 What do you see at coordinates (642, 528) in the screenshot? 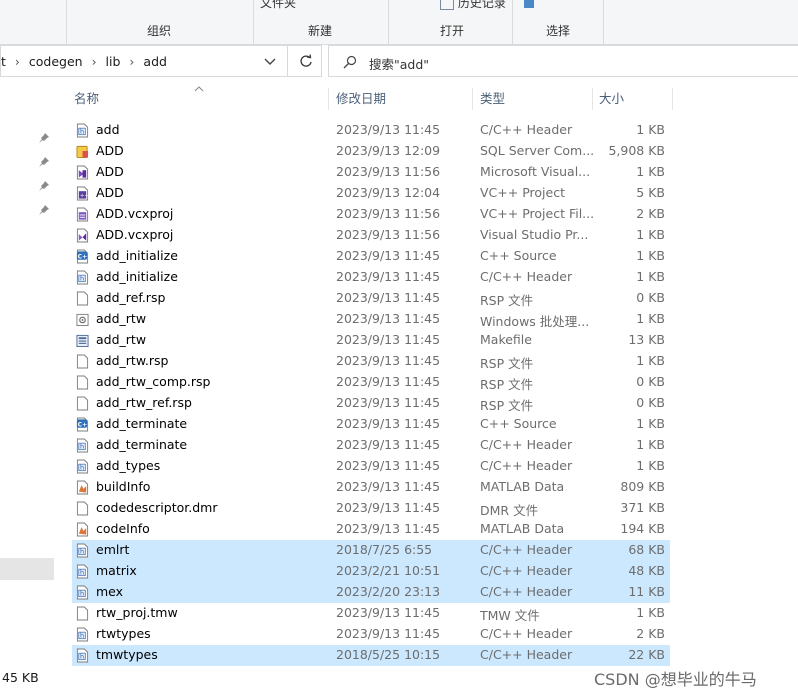
I see `file-size: 194 KB` at bounding box center [642, 528].